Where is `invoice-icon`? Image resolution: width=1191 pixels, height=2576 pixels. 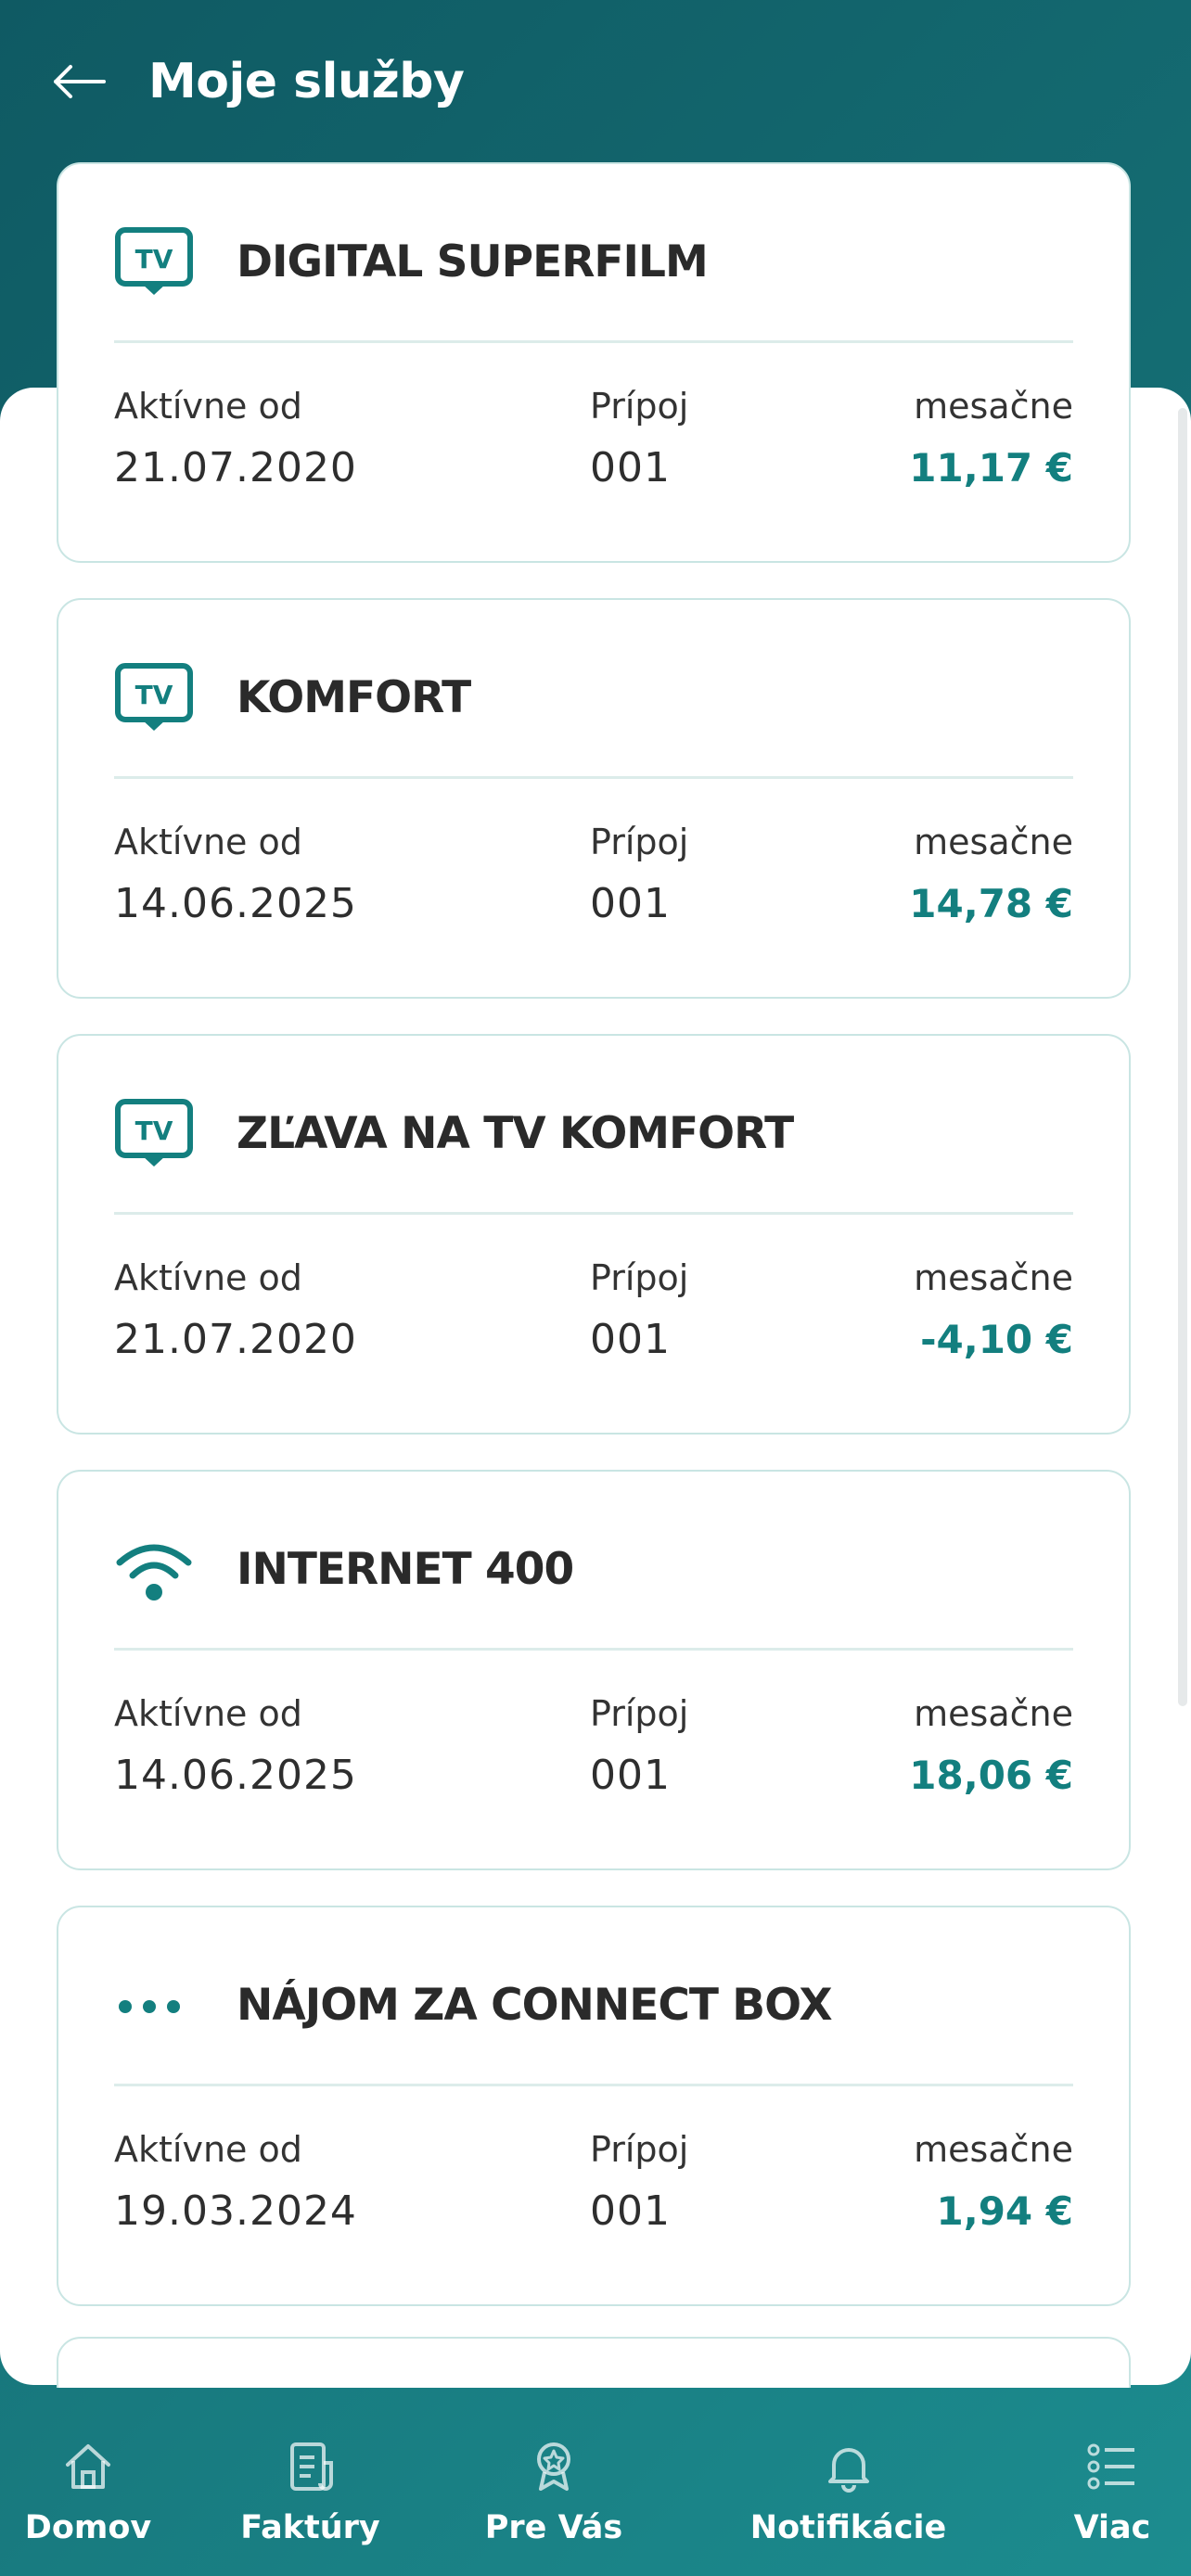 invoice-icon is located at coordinates (310, 2466).